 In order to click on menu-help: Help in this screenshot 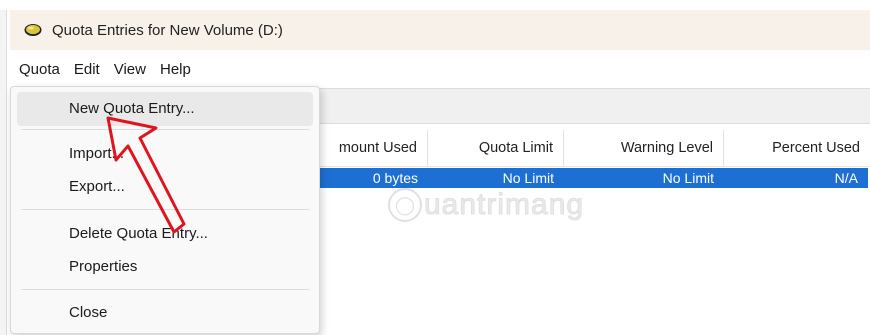, I will do `click(175, 69)`.